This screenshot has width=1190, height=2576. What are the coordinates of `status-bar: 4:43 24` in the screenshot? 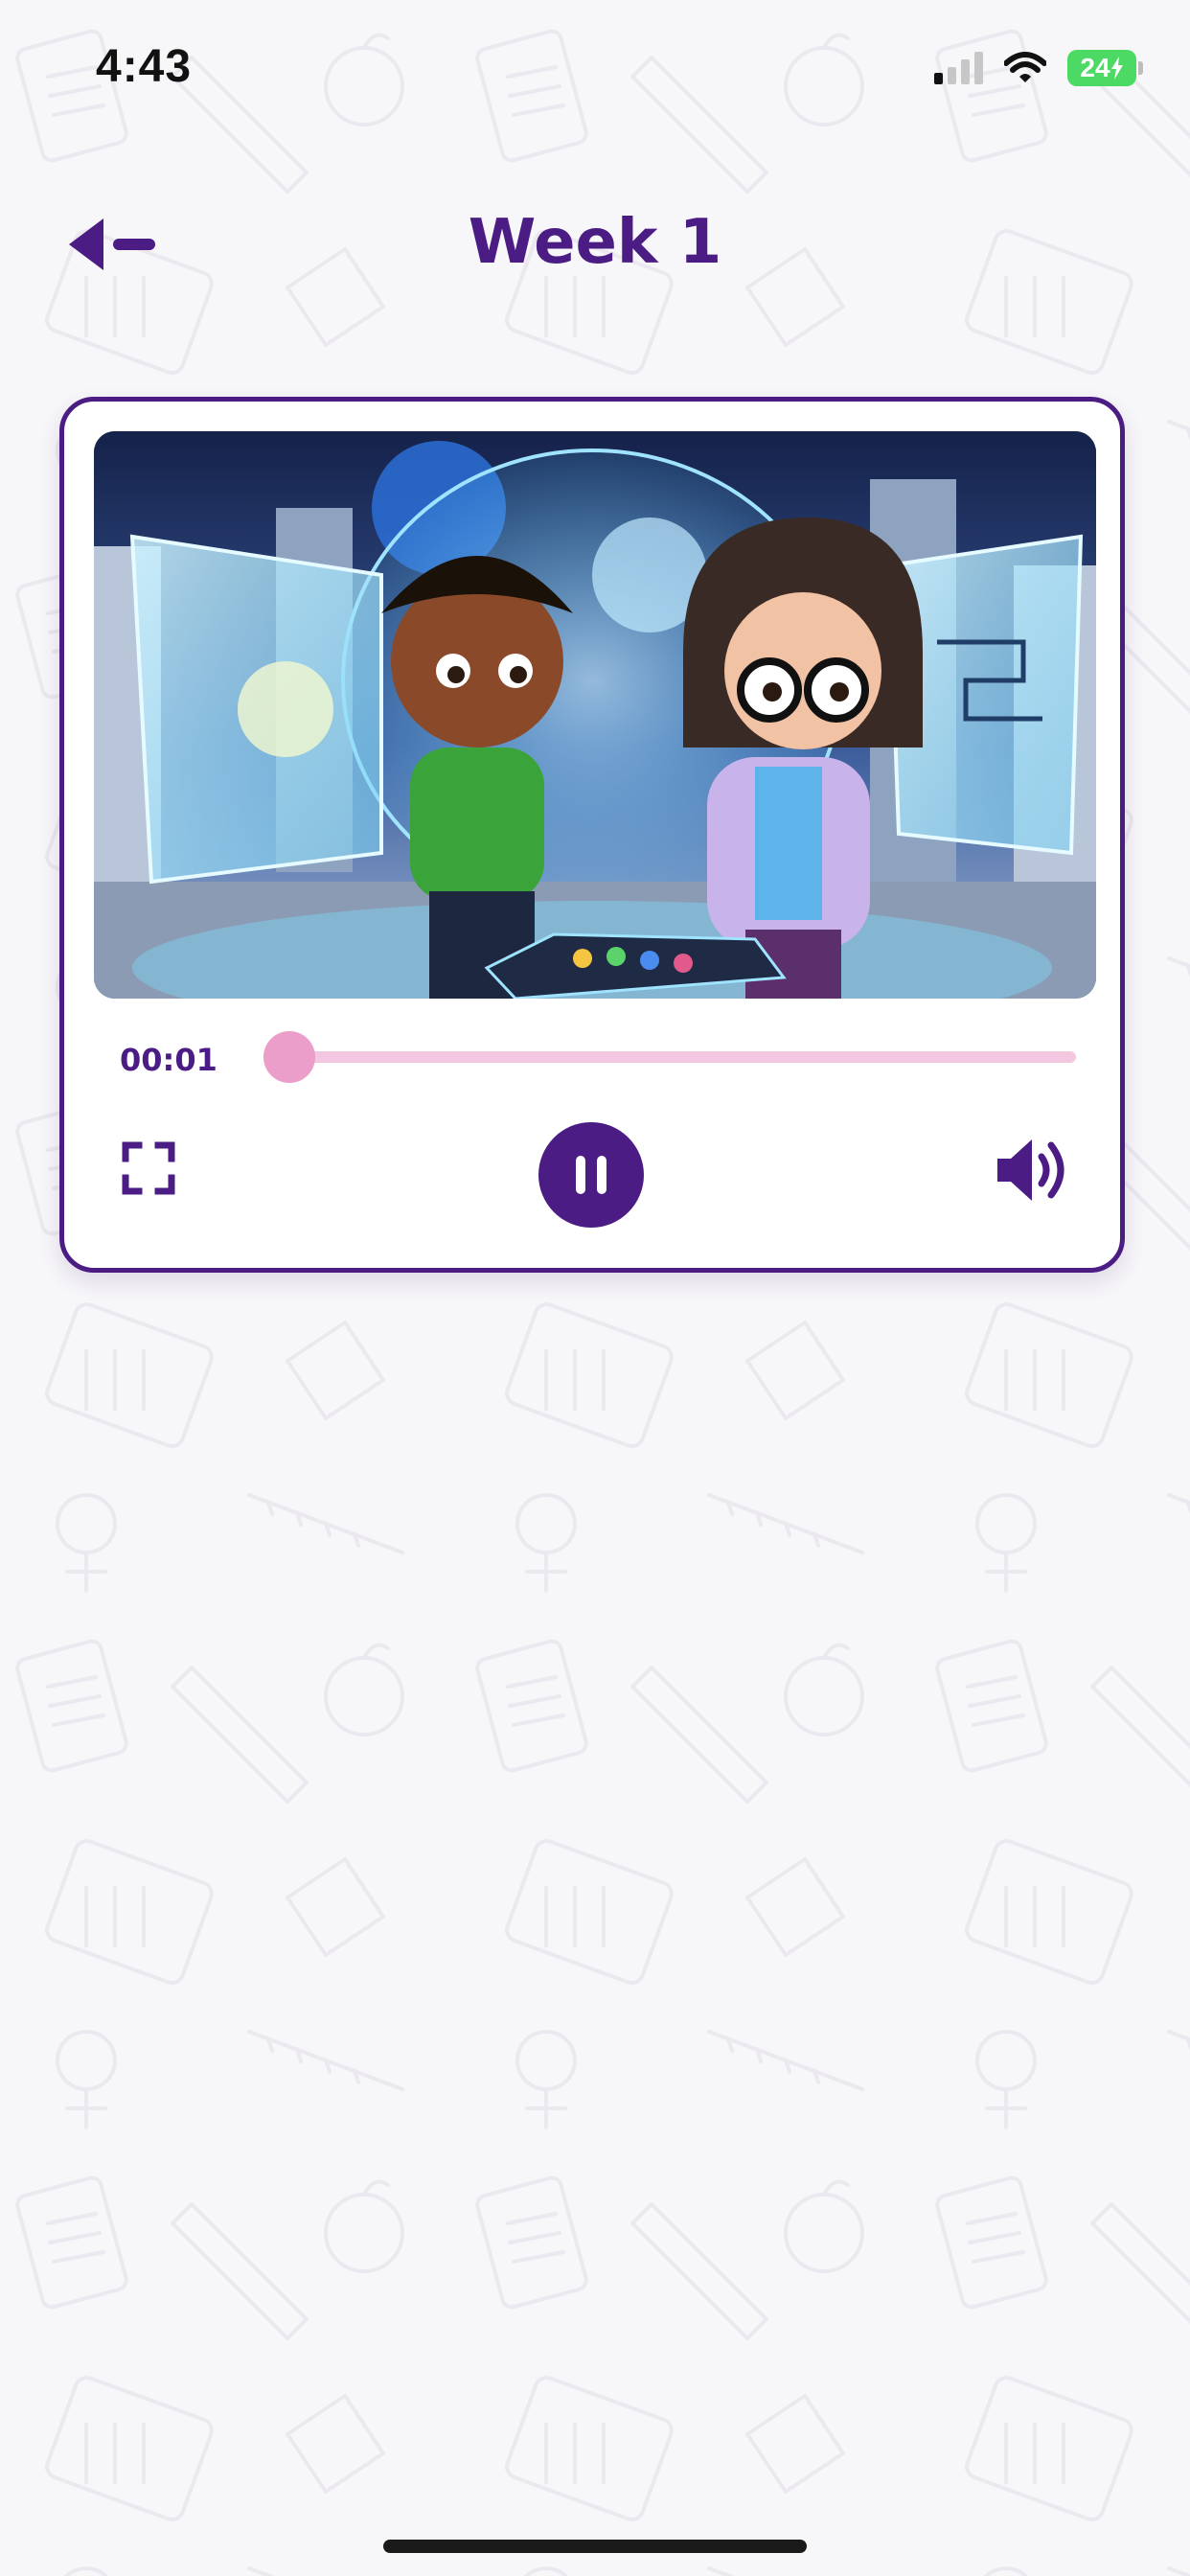 It's located at (595, 67).